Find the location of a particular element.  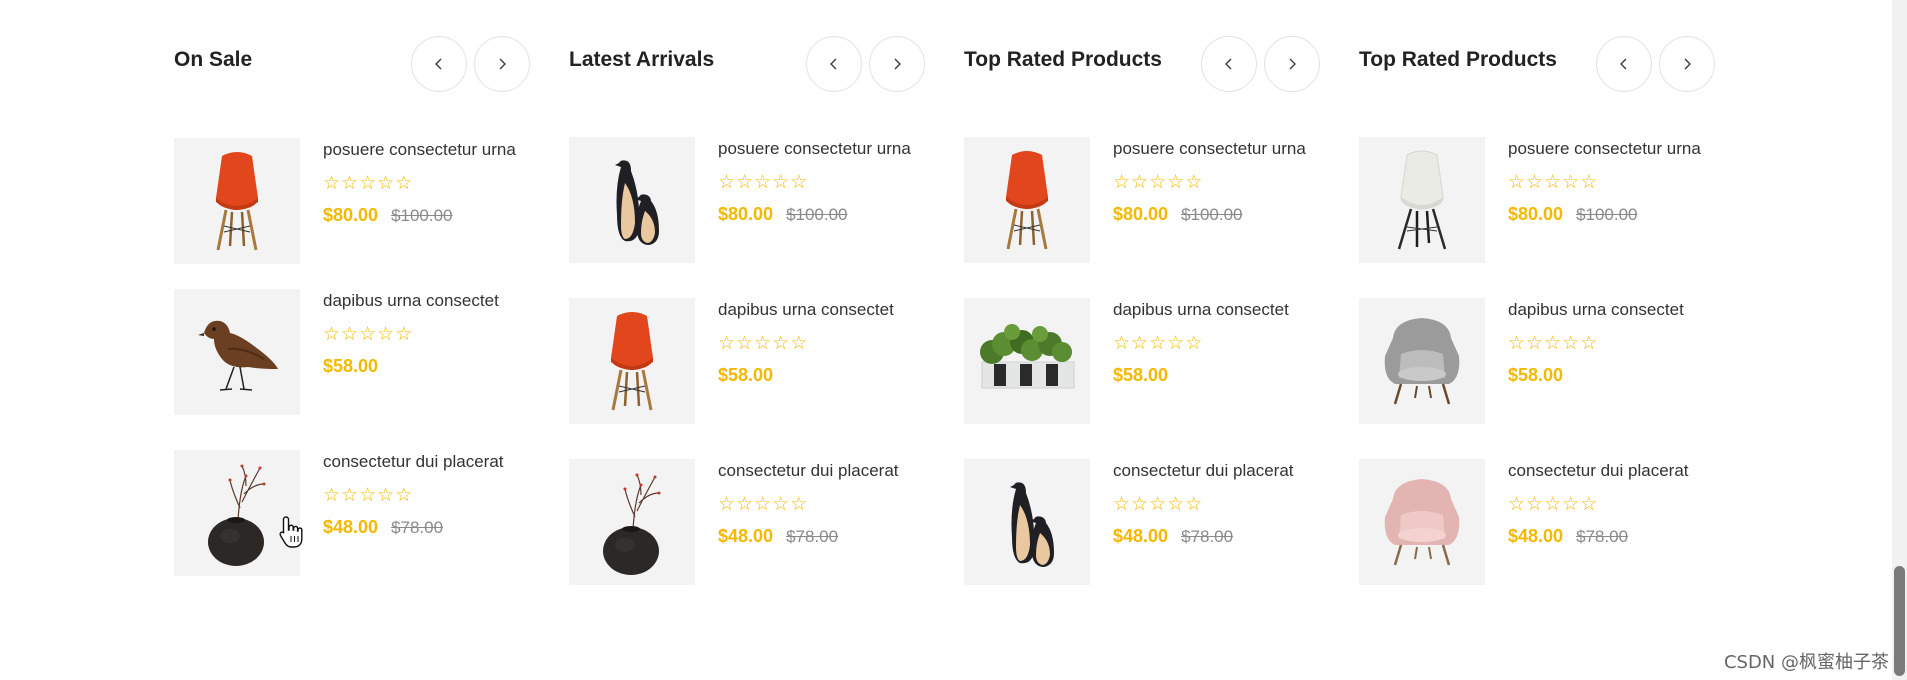

old-price: $100.00 is located at coordinates (422, 215).